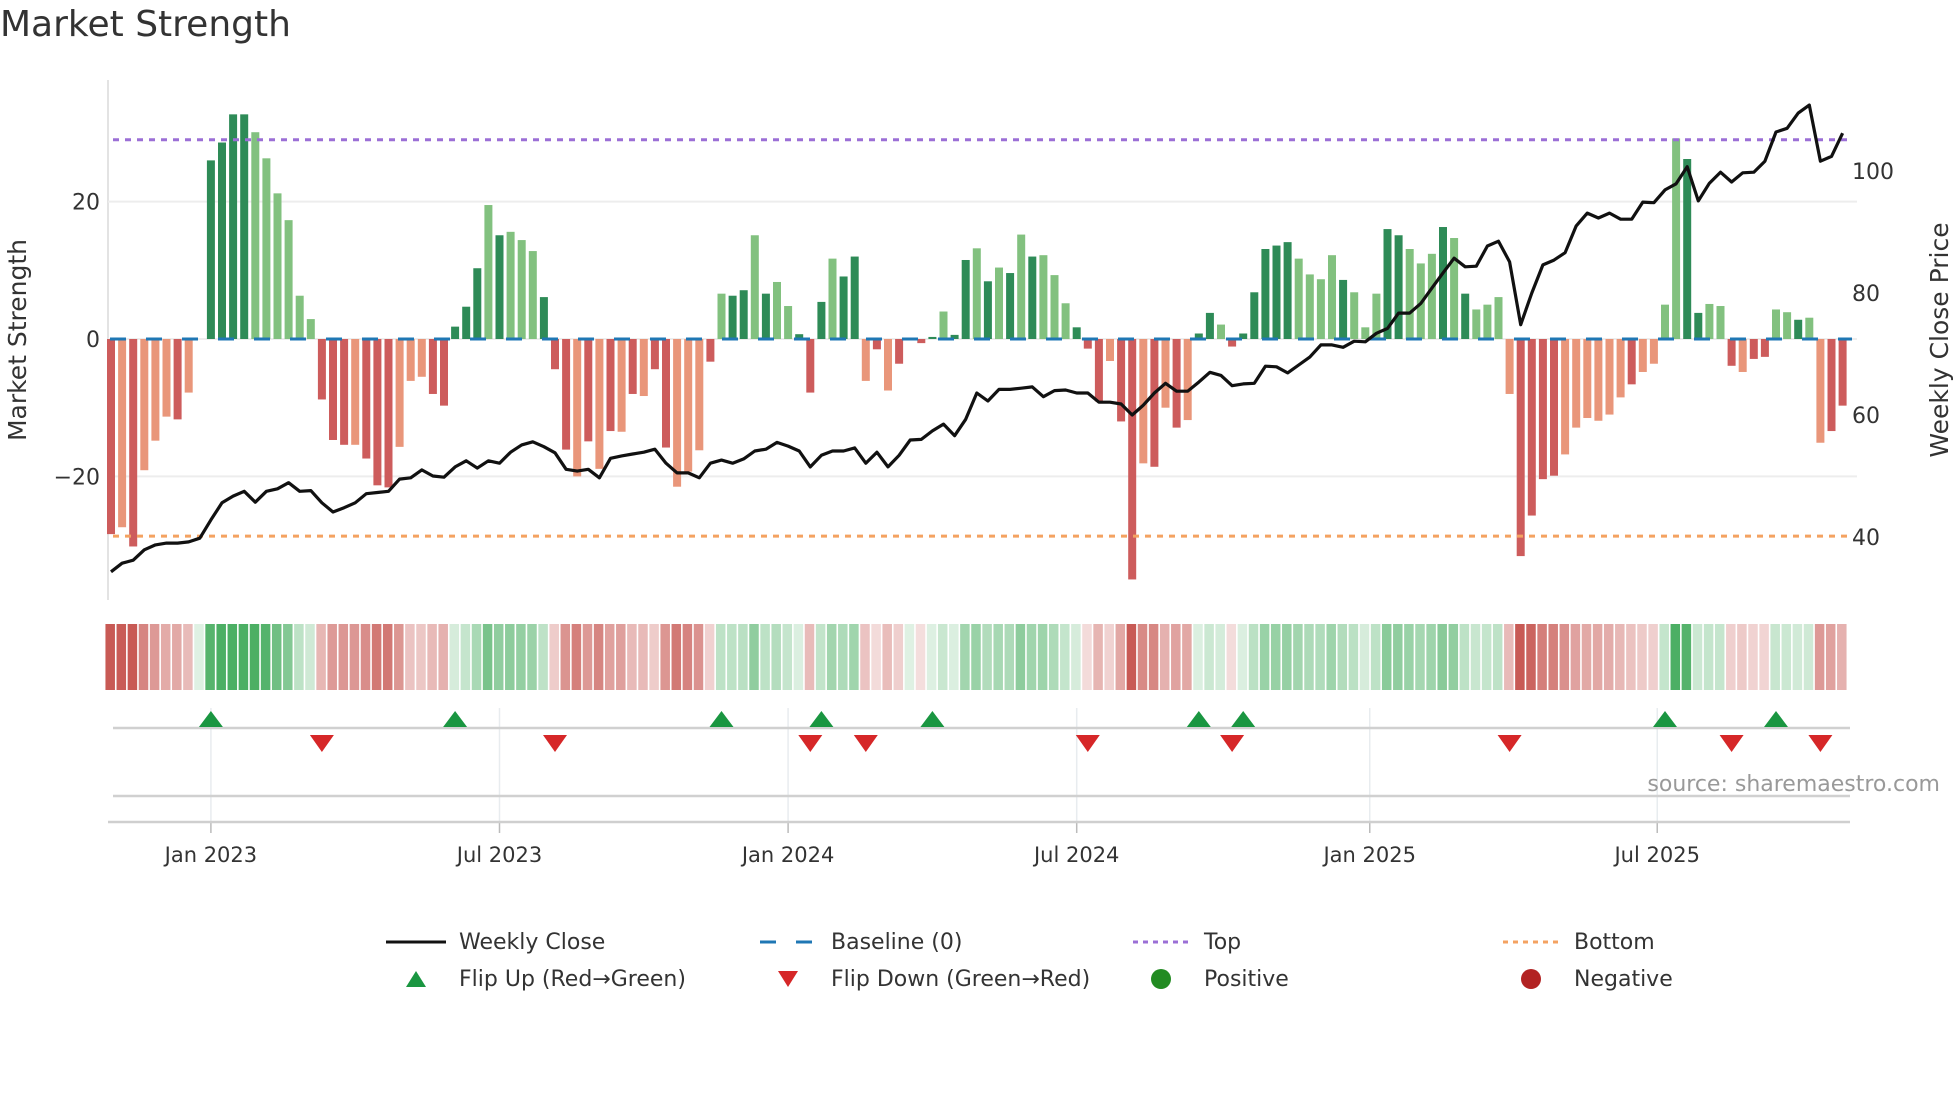 The image size is (1960, 1102). What do you see at coordinates (1623, 979) in the screenshot?
I see `legend-label: Negative` at bounding box center [1623, 979].